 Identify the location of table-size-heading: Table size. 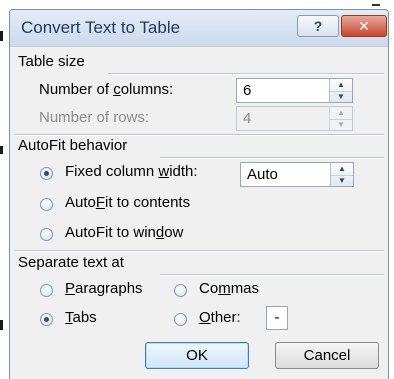
(51, 61).